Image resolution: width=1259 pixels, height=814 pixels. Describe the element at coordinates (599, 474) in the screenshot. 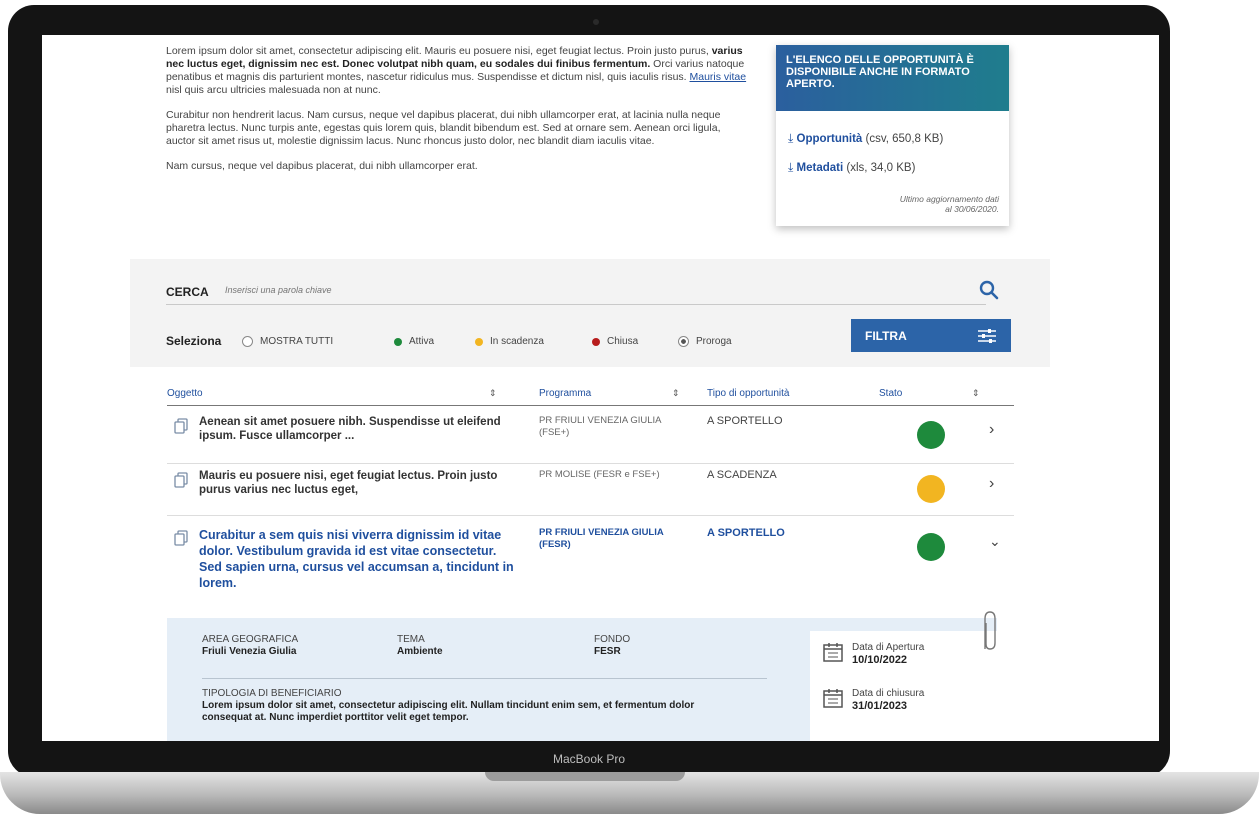

I see `row-programma: PR MOLISE (FESR e FSE+)` at that location.